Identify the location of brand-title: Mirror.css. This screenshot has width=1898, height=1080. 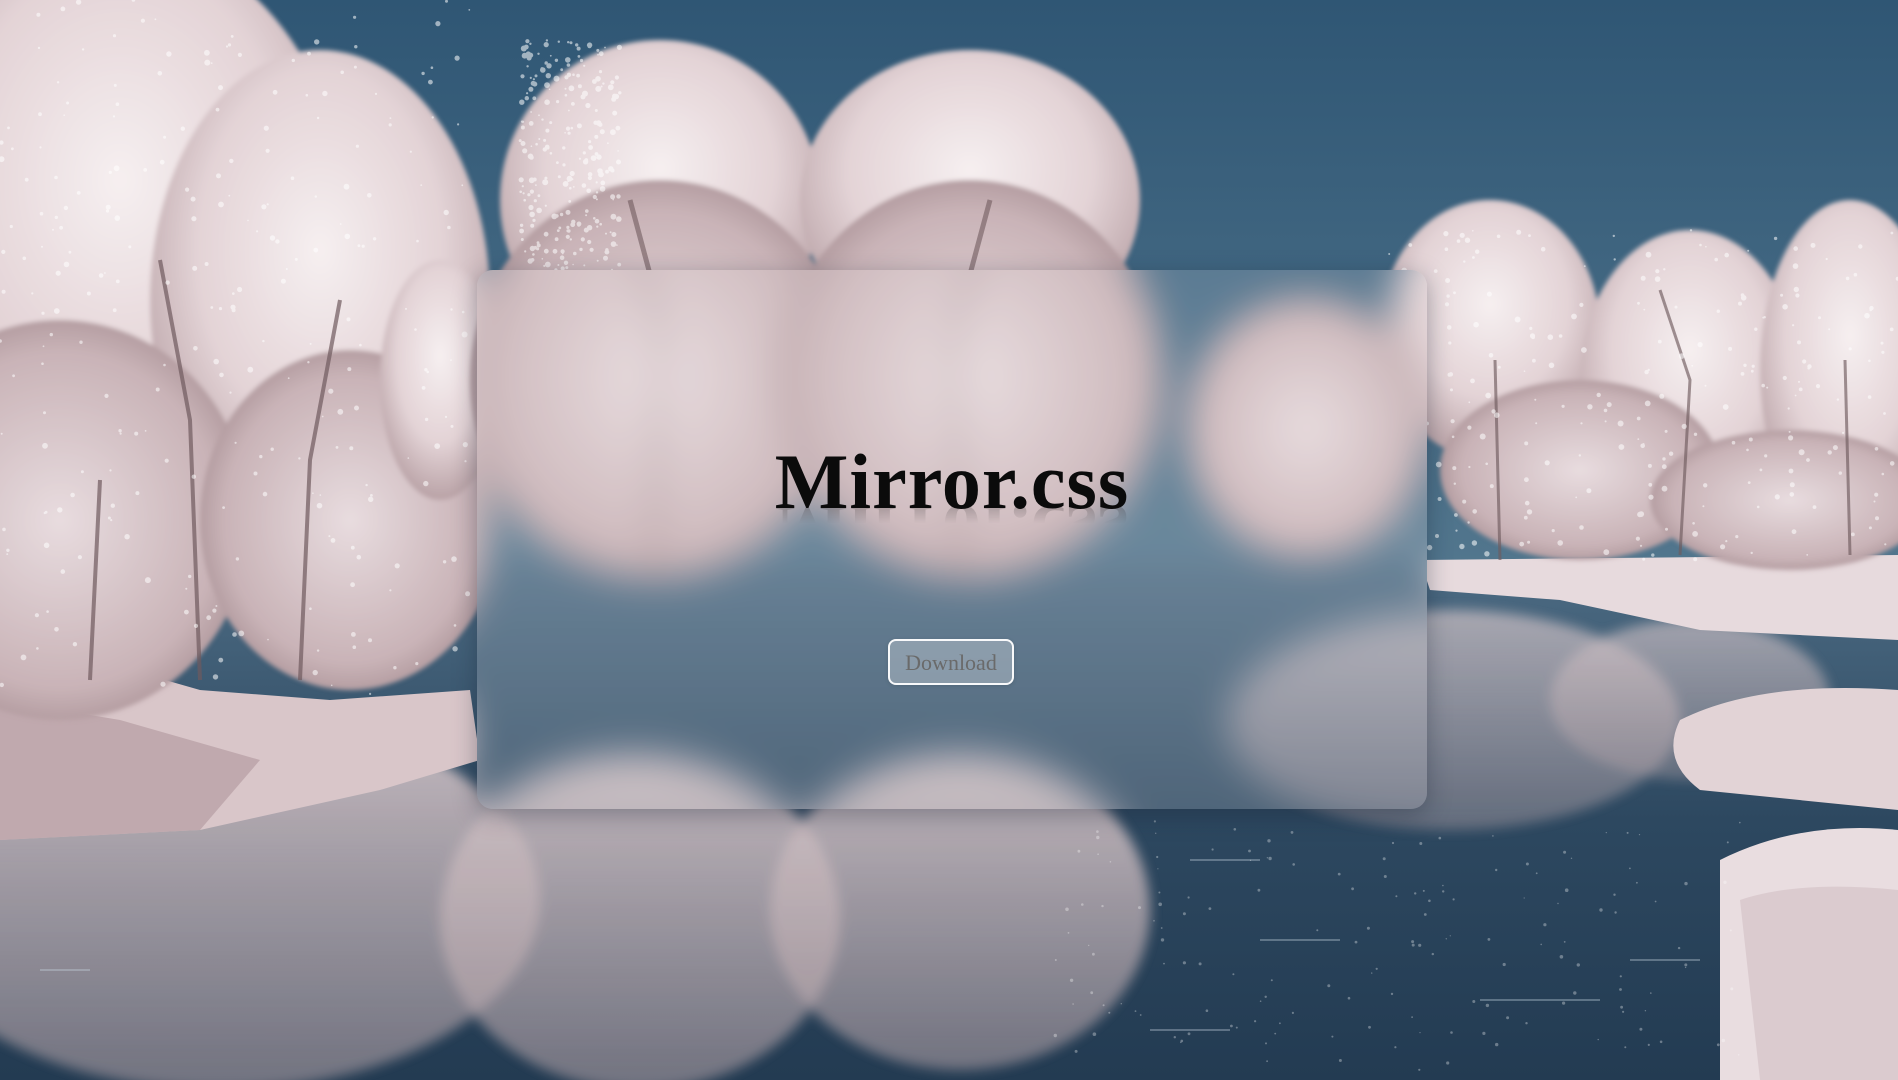
(952, 481).